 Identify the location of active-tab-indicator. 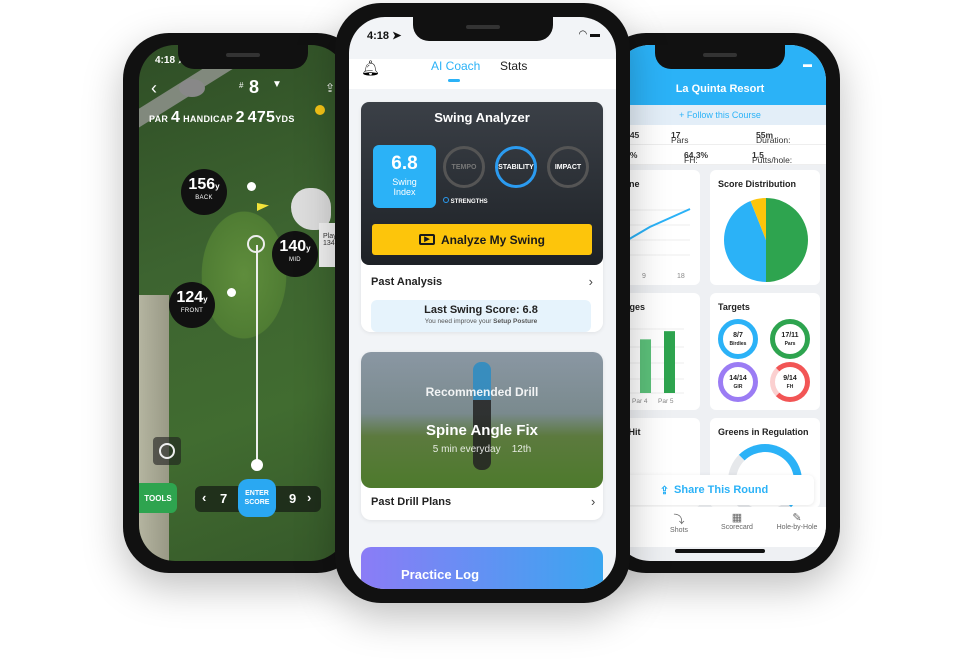
(454, 80).